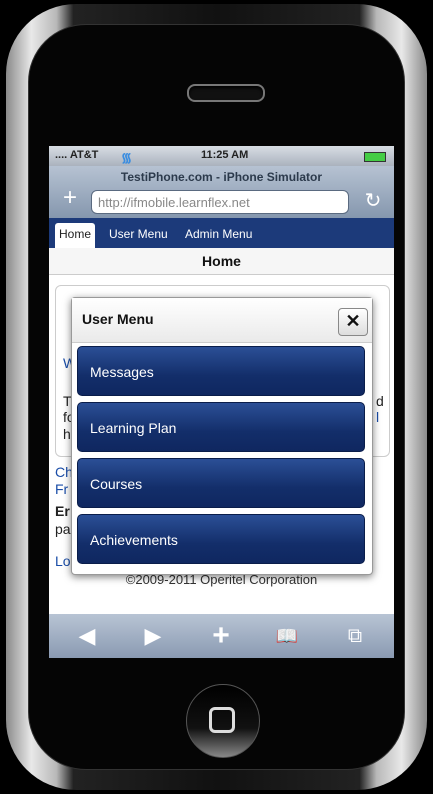 The height and width of the screenshot is (794, 433). Describe the element at coordinates (221, 427) in the screenshot. I see `menu-item-learning-plan: Learning Plan` at that location.